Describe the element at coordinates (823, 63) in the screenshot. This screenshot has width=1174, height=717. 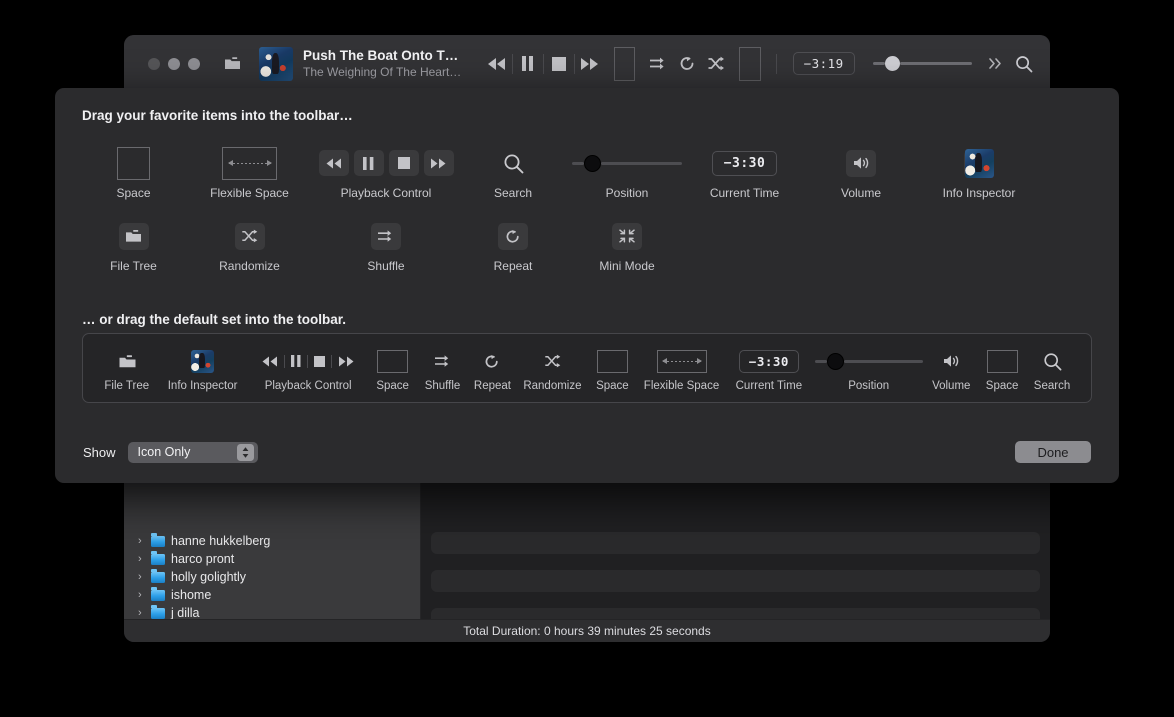
I see `current-time-display: −3:19` at that location.